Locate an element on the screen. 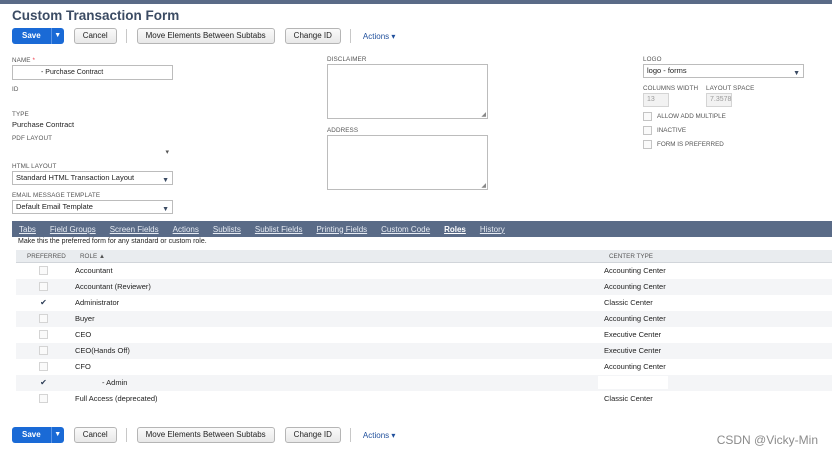  role-name: Buyer is located at coordinates (85, 318).